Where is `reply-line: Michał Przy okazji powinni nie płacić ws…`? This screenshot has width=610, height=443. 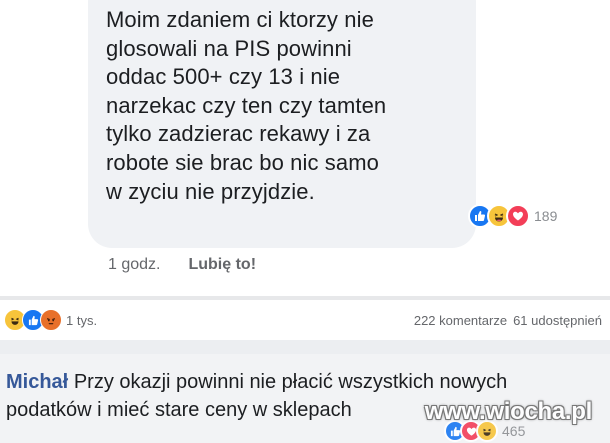
reply-line: Michał Przy okazji powinni nie płacić ws… is located at coordinates (304, 382).